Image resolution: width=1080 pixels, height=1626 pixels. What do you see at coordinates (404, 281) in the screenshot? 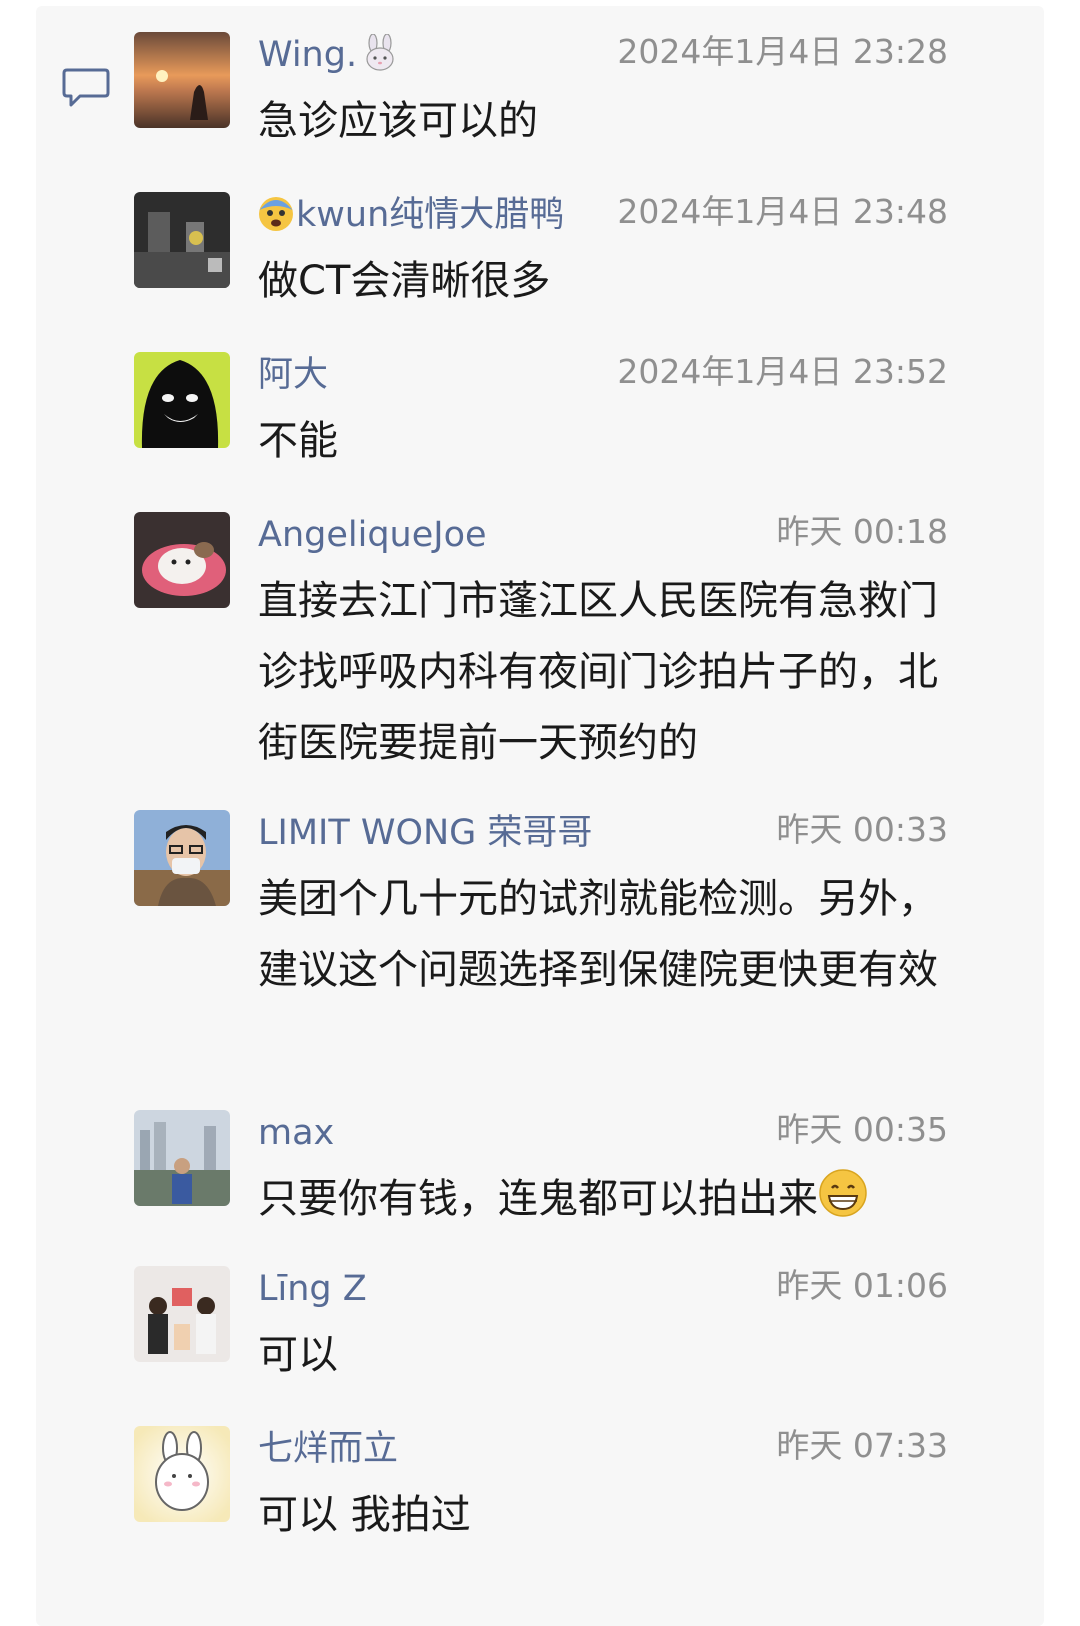
I see `comment-text: 做CT会清晰很多` at bounding box center [404, 281].